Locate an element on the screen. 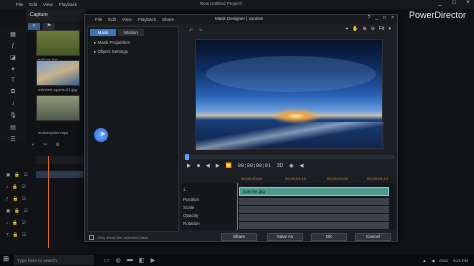 Image resolution: width=474 pixels, height=266 pixels. subtitle-room-icon: ☰ is located at coordinates (12, 139).